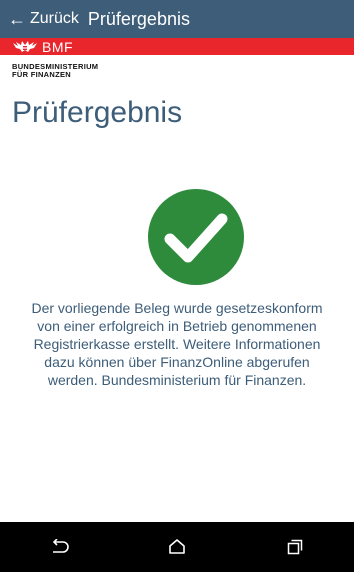  What do you see at coordinates (177, 362) in the screenshot?
I see `message-line: dazu können über FinanzOnline abgerufen` at bounding box center [177, 362].